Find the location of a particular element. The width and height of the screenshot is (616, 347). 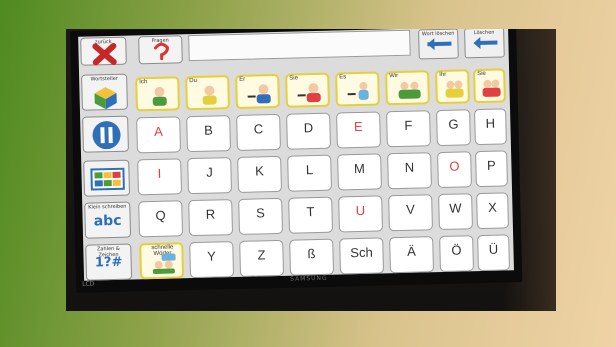

key-a-umlaut: Ä is located at coordinates (412, 255).